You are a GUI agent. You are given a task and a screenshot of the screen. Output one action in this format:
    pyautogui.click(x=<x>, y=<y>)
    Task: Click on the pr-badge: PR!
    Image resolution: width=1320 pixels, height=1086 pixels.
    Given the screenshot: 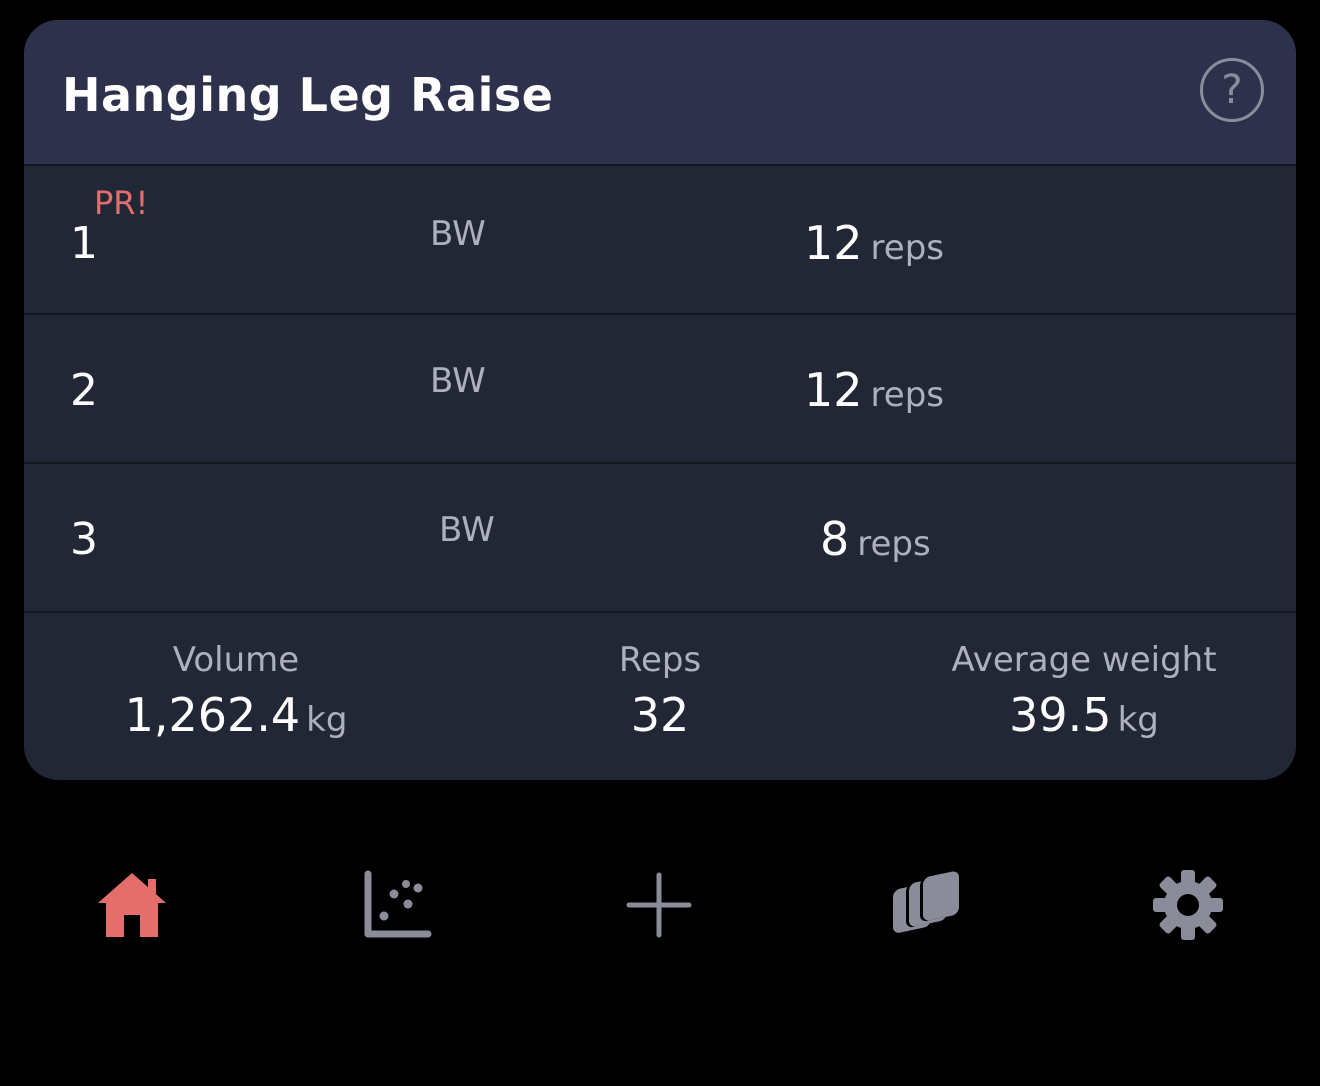 What is the action you would take?
    pyautogui.click(x=121, y=203)
    